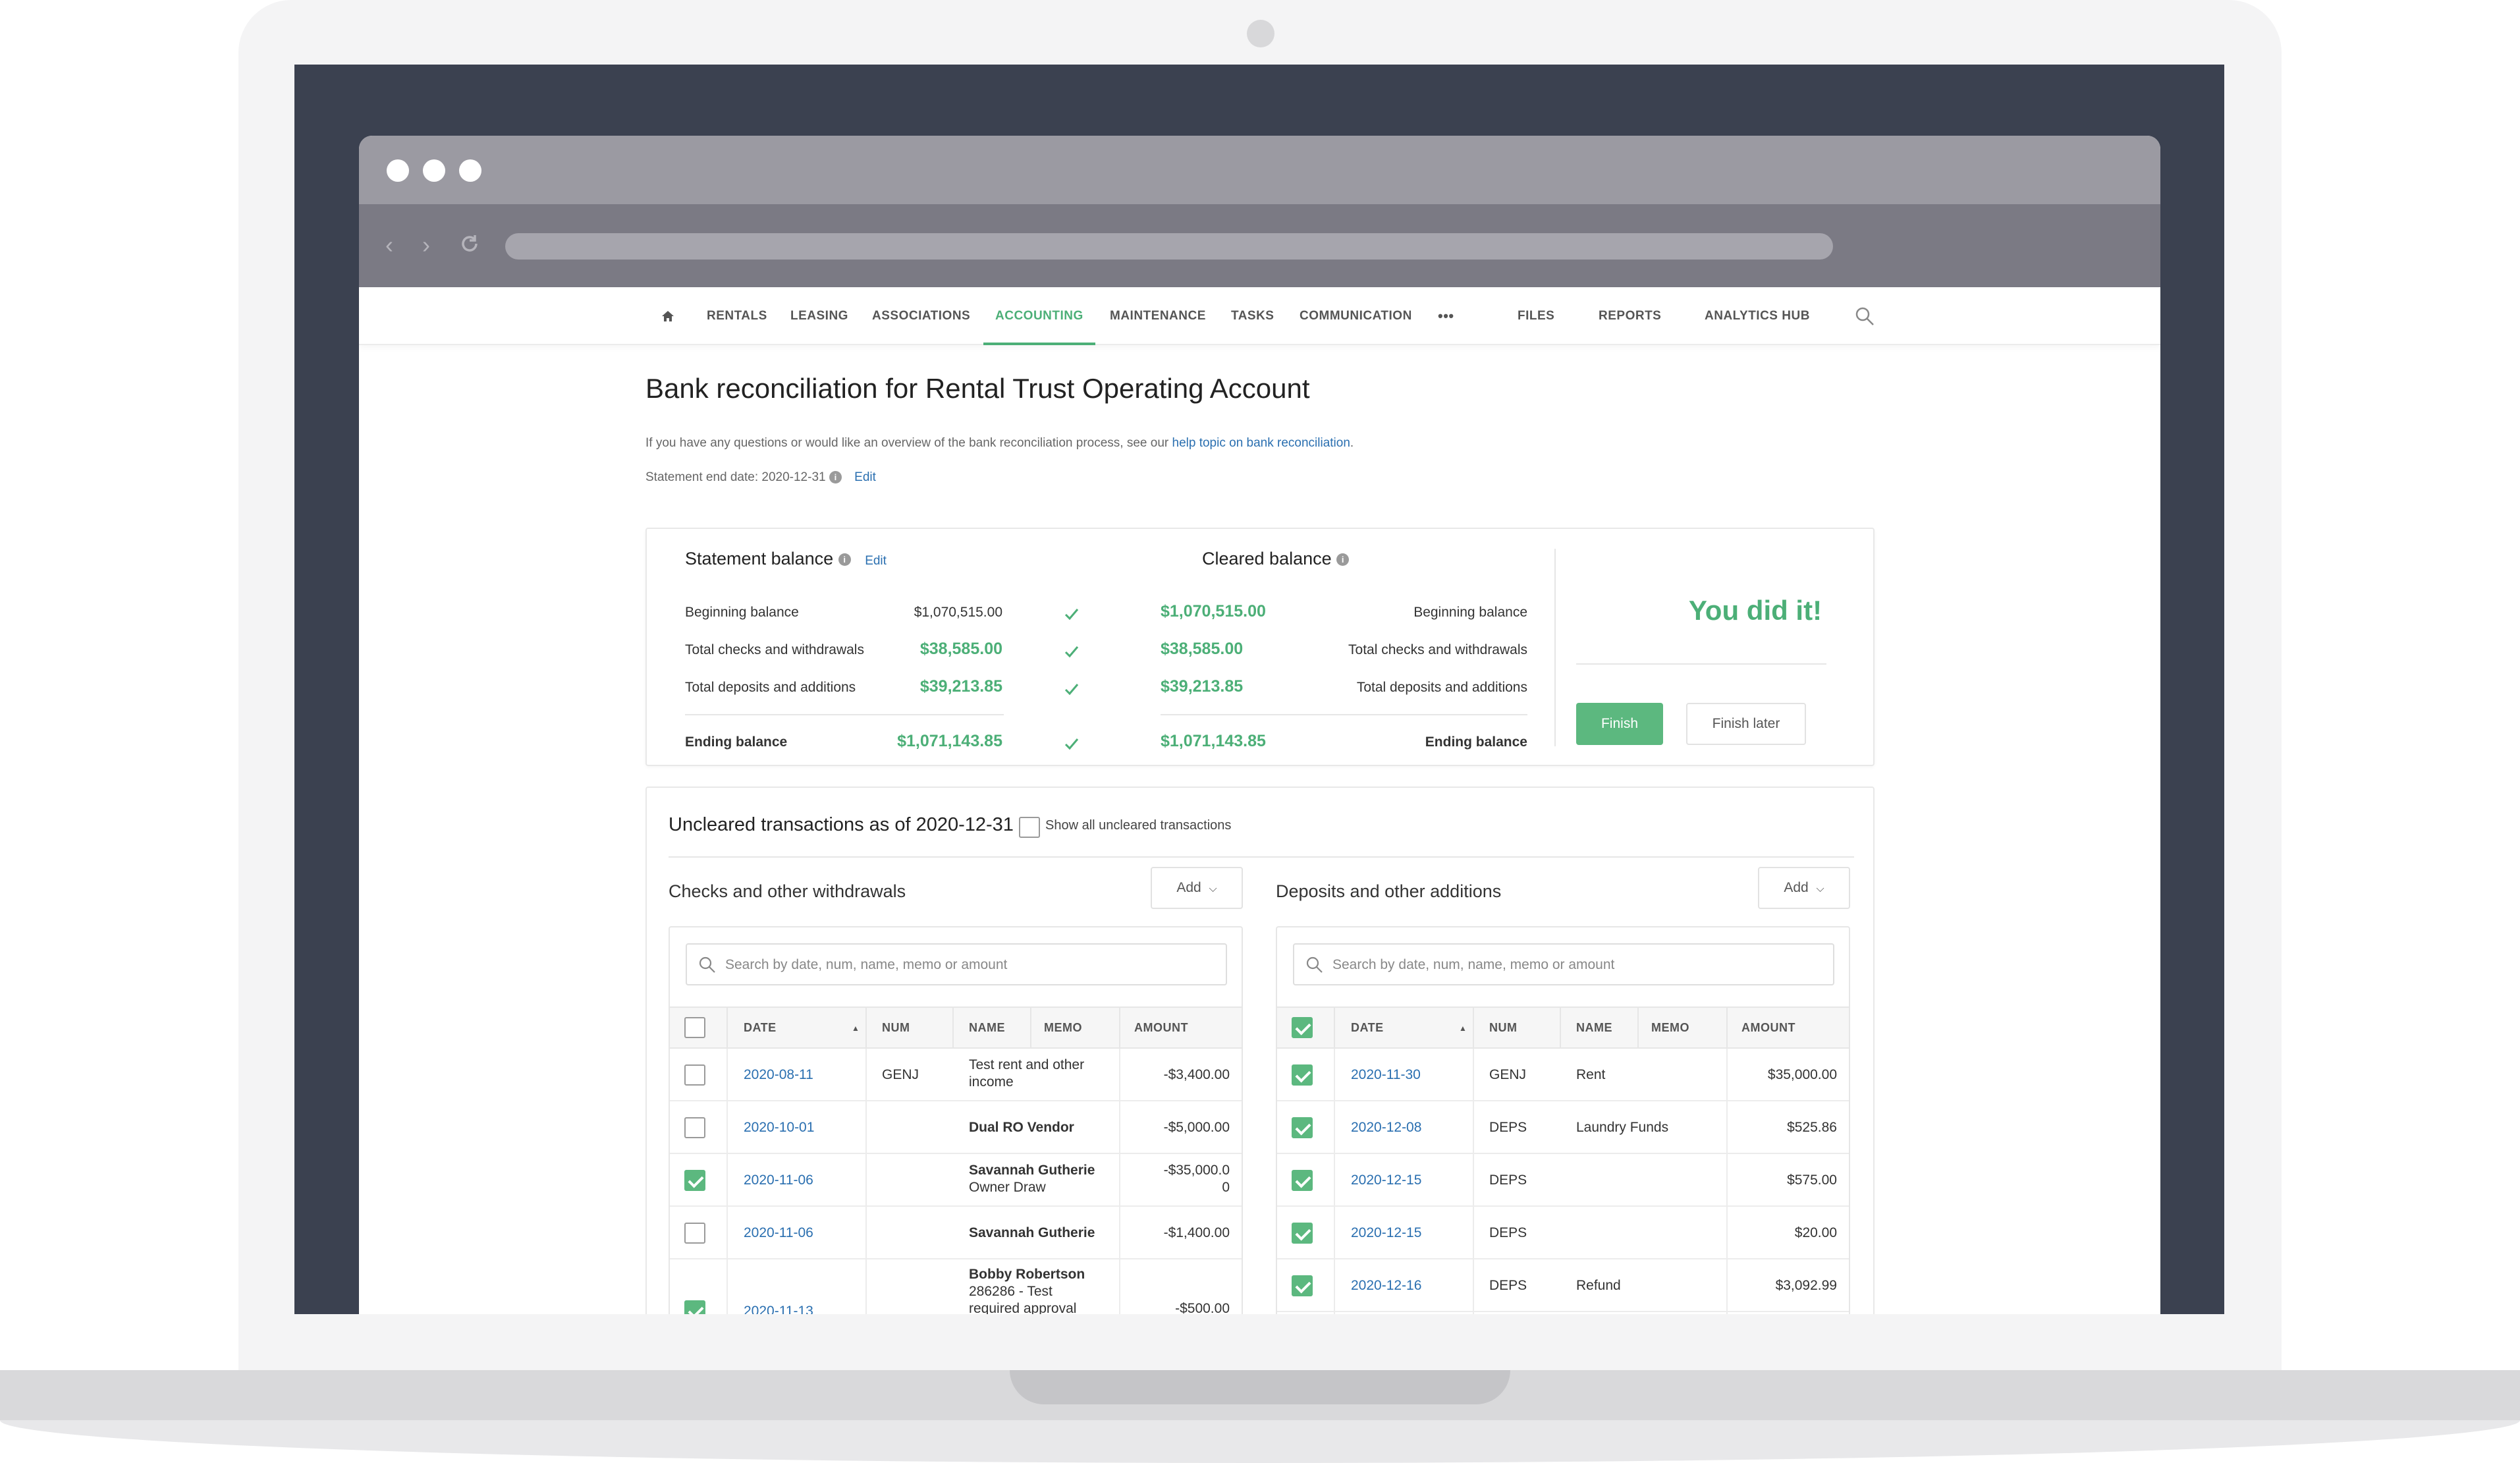  Describe the element at coordinates (991, 1082) in the screenshot. I see `row-name-line: income` at that location.